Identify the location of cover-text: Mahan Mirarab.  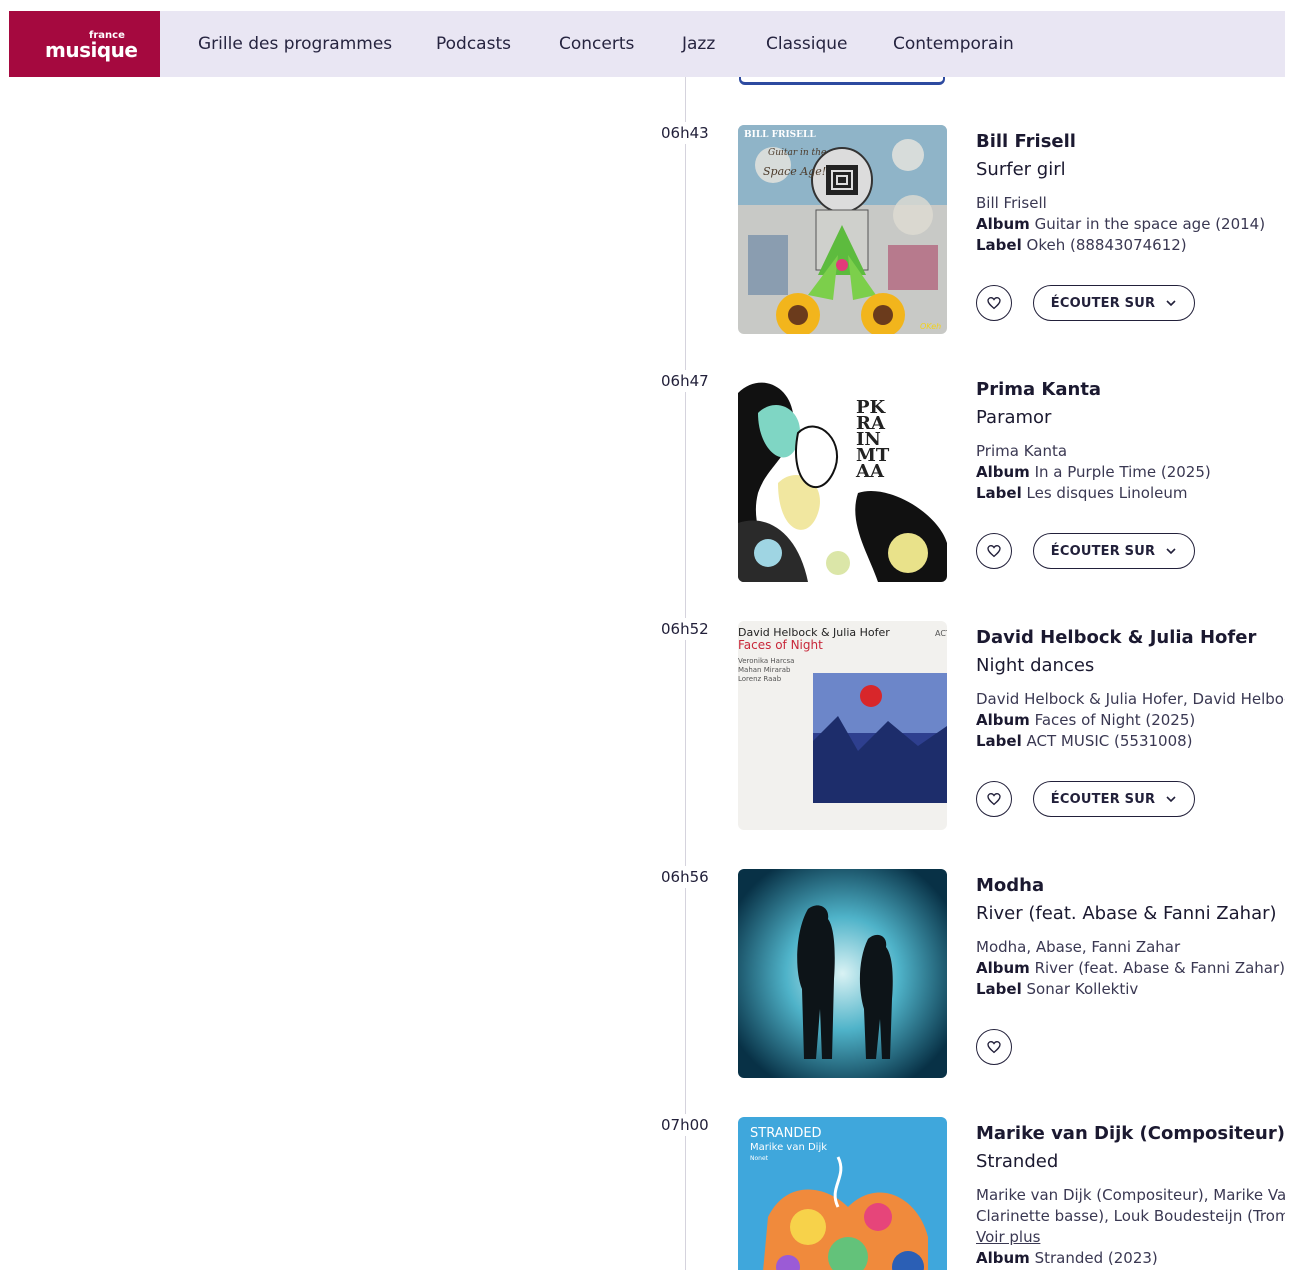
(764, 670).